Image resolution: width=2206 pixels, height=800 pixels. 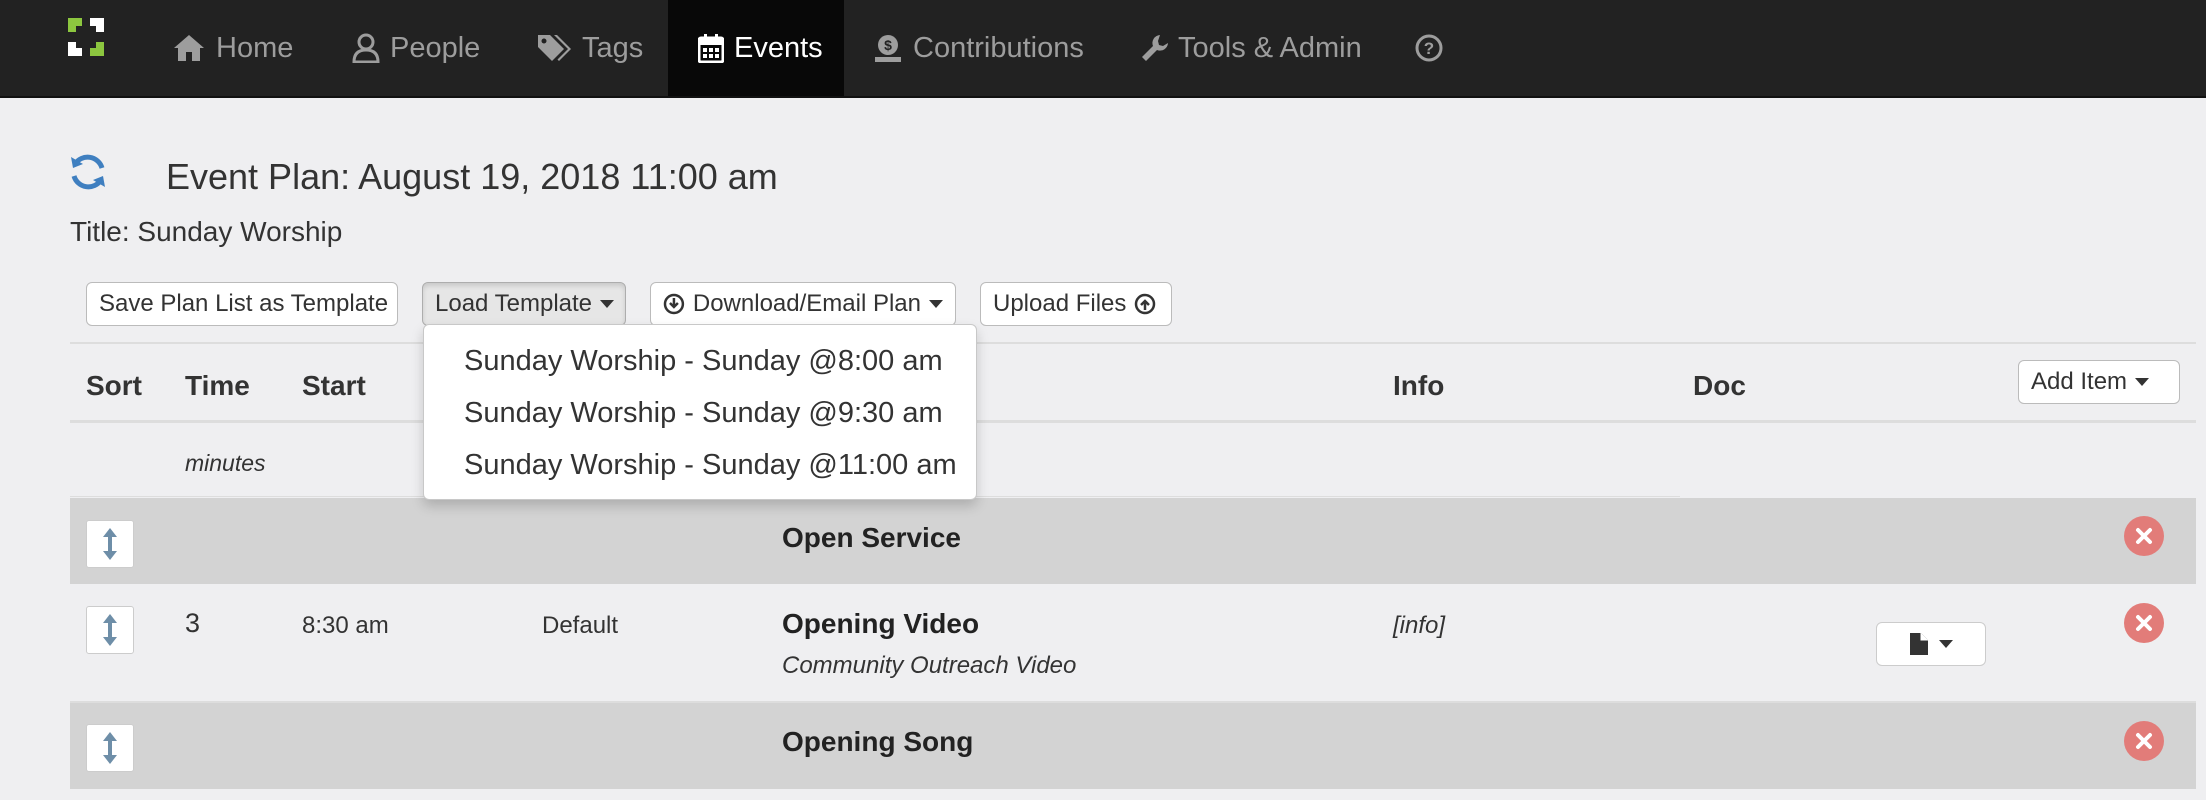 What do you see at coordinates (1419, 626) in the screenshot?
I see `item-info-link: [info]` at bounding box center [1419, 626].